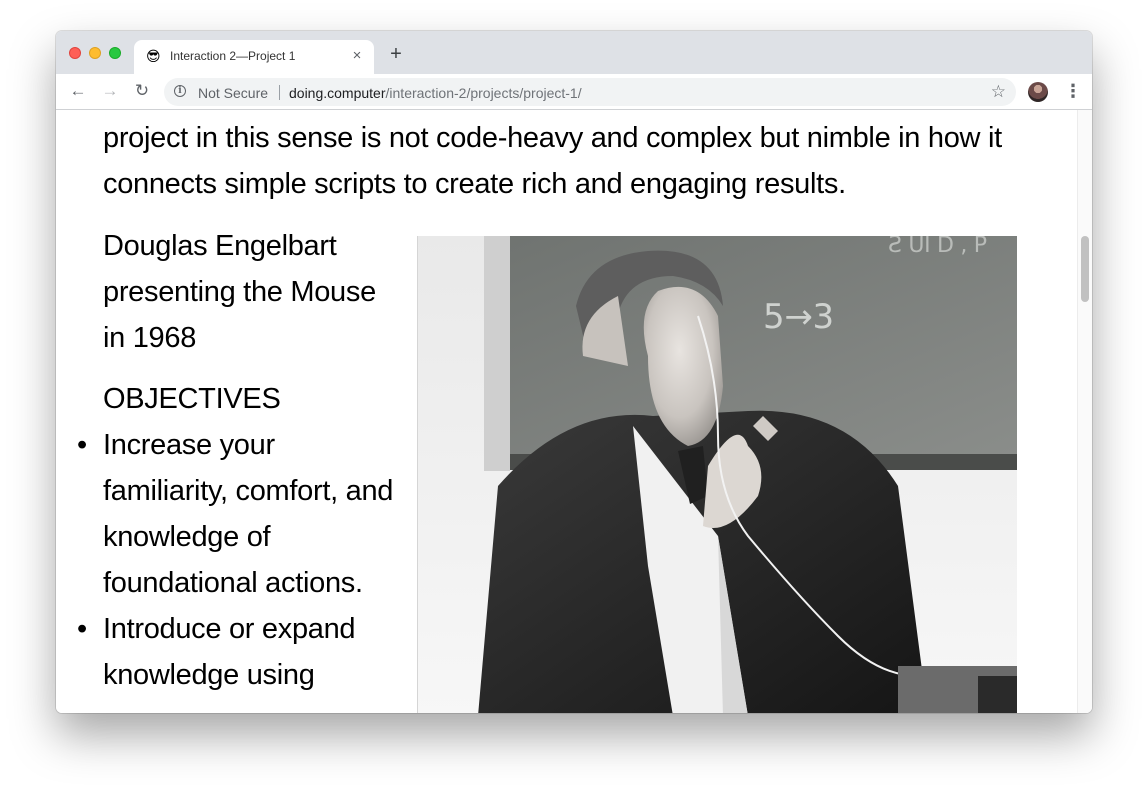  What do you see at coordinates (1085, 269) in the screenshot?
I see `scrollbar-thumb` at bounding box center [1085, 269].